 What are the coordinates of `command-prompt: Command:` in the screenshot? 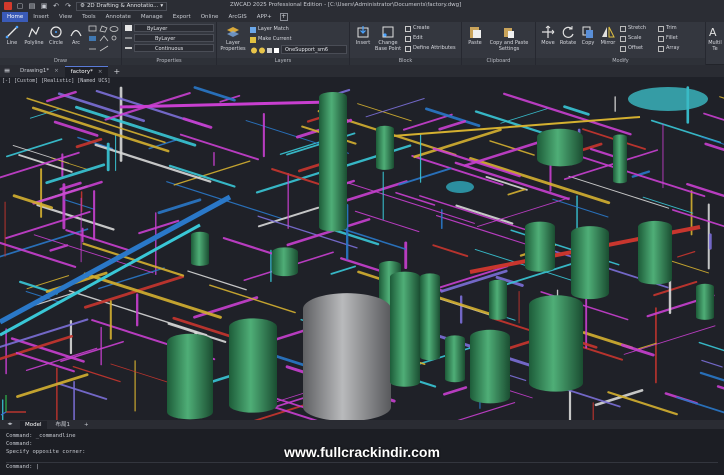 It's located at (19, 467).